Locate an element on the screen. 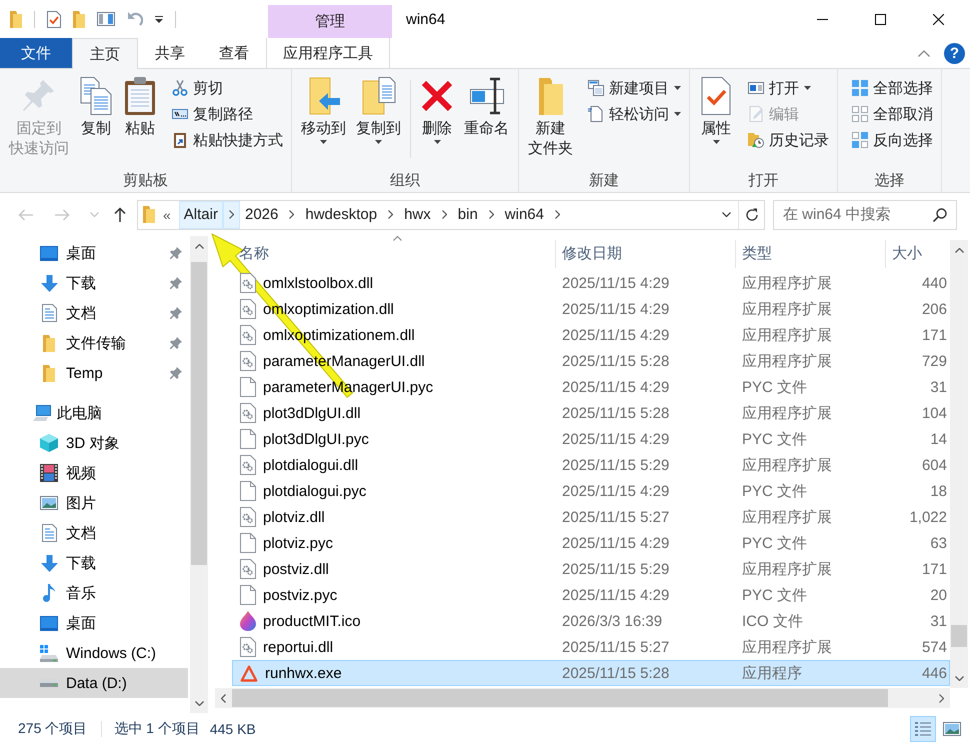 The width and height of the screenshot is (970, 744). ribbon-tab: 文件 is located at coordinates (36, 53).